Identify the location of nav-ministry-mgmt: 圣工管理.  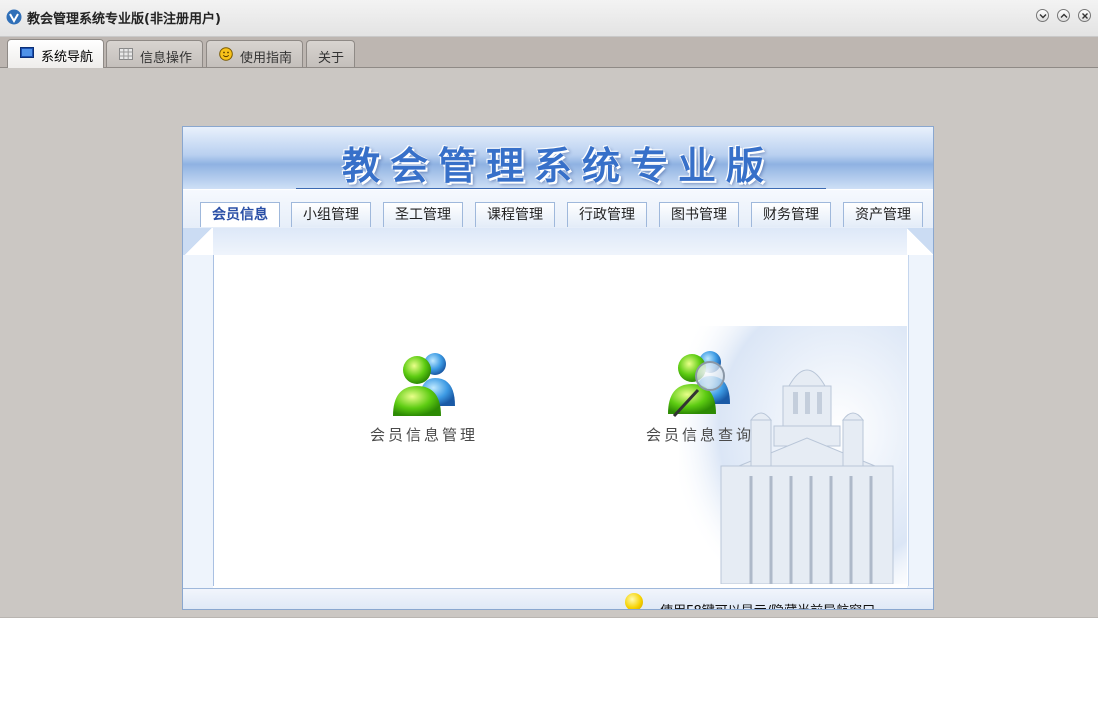
(423, 214).